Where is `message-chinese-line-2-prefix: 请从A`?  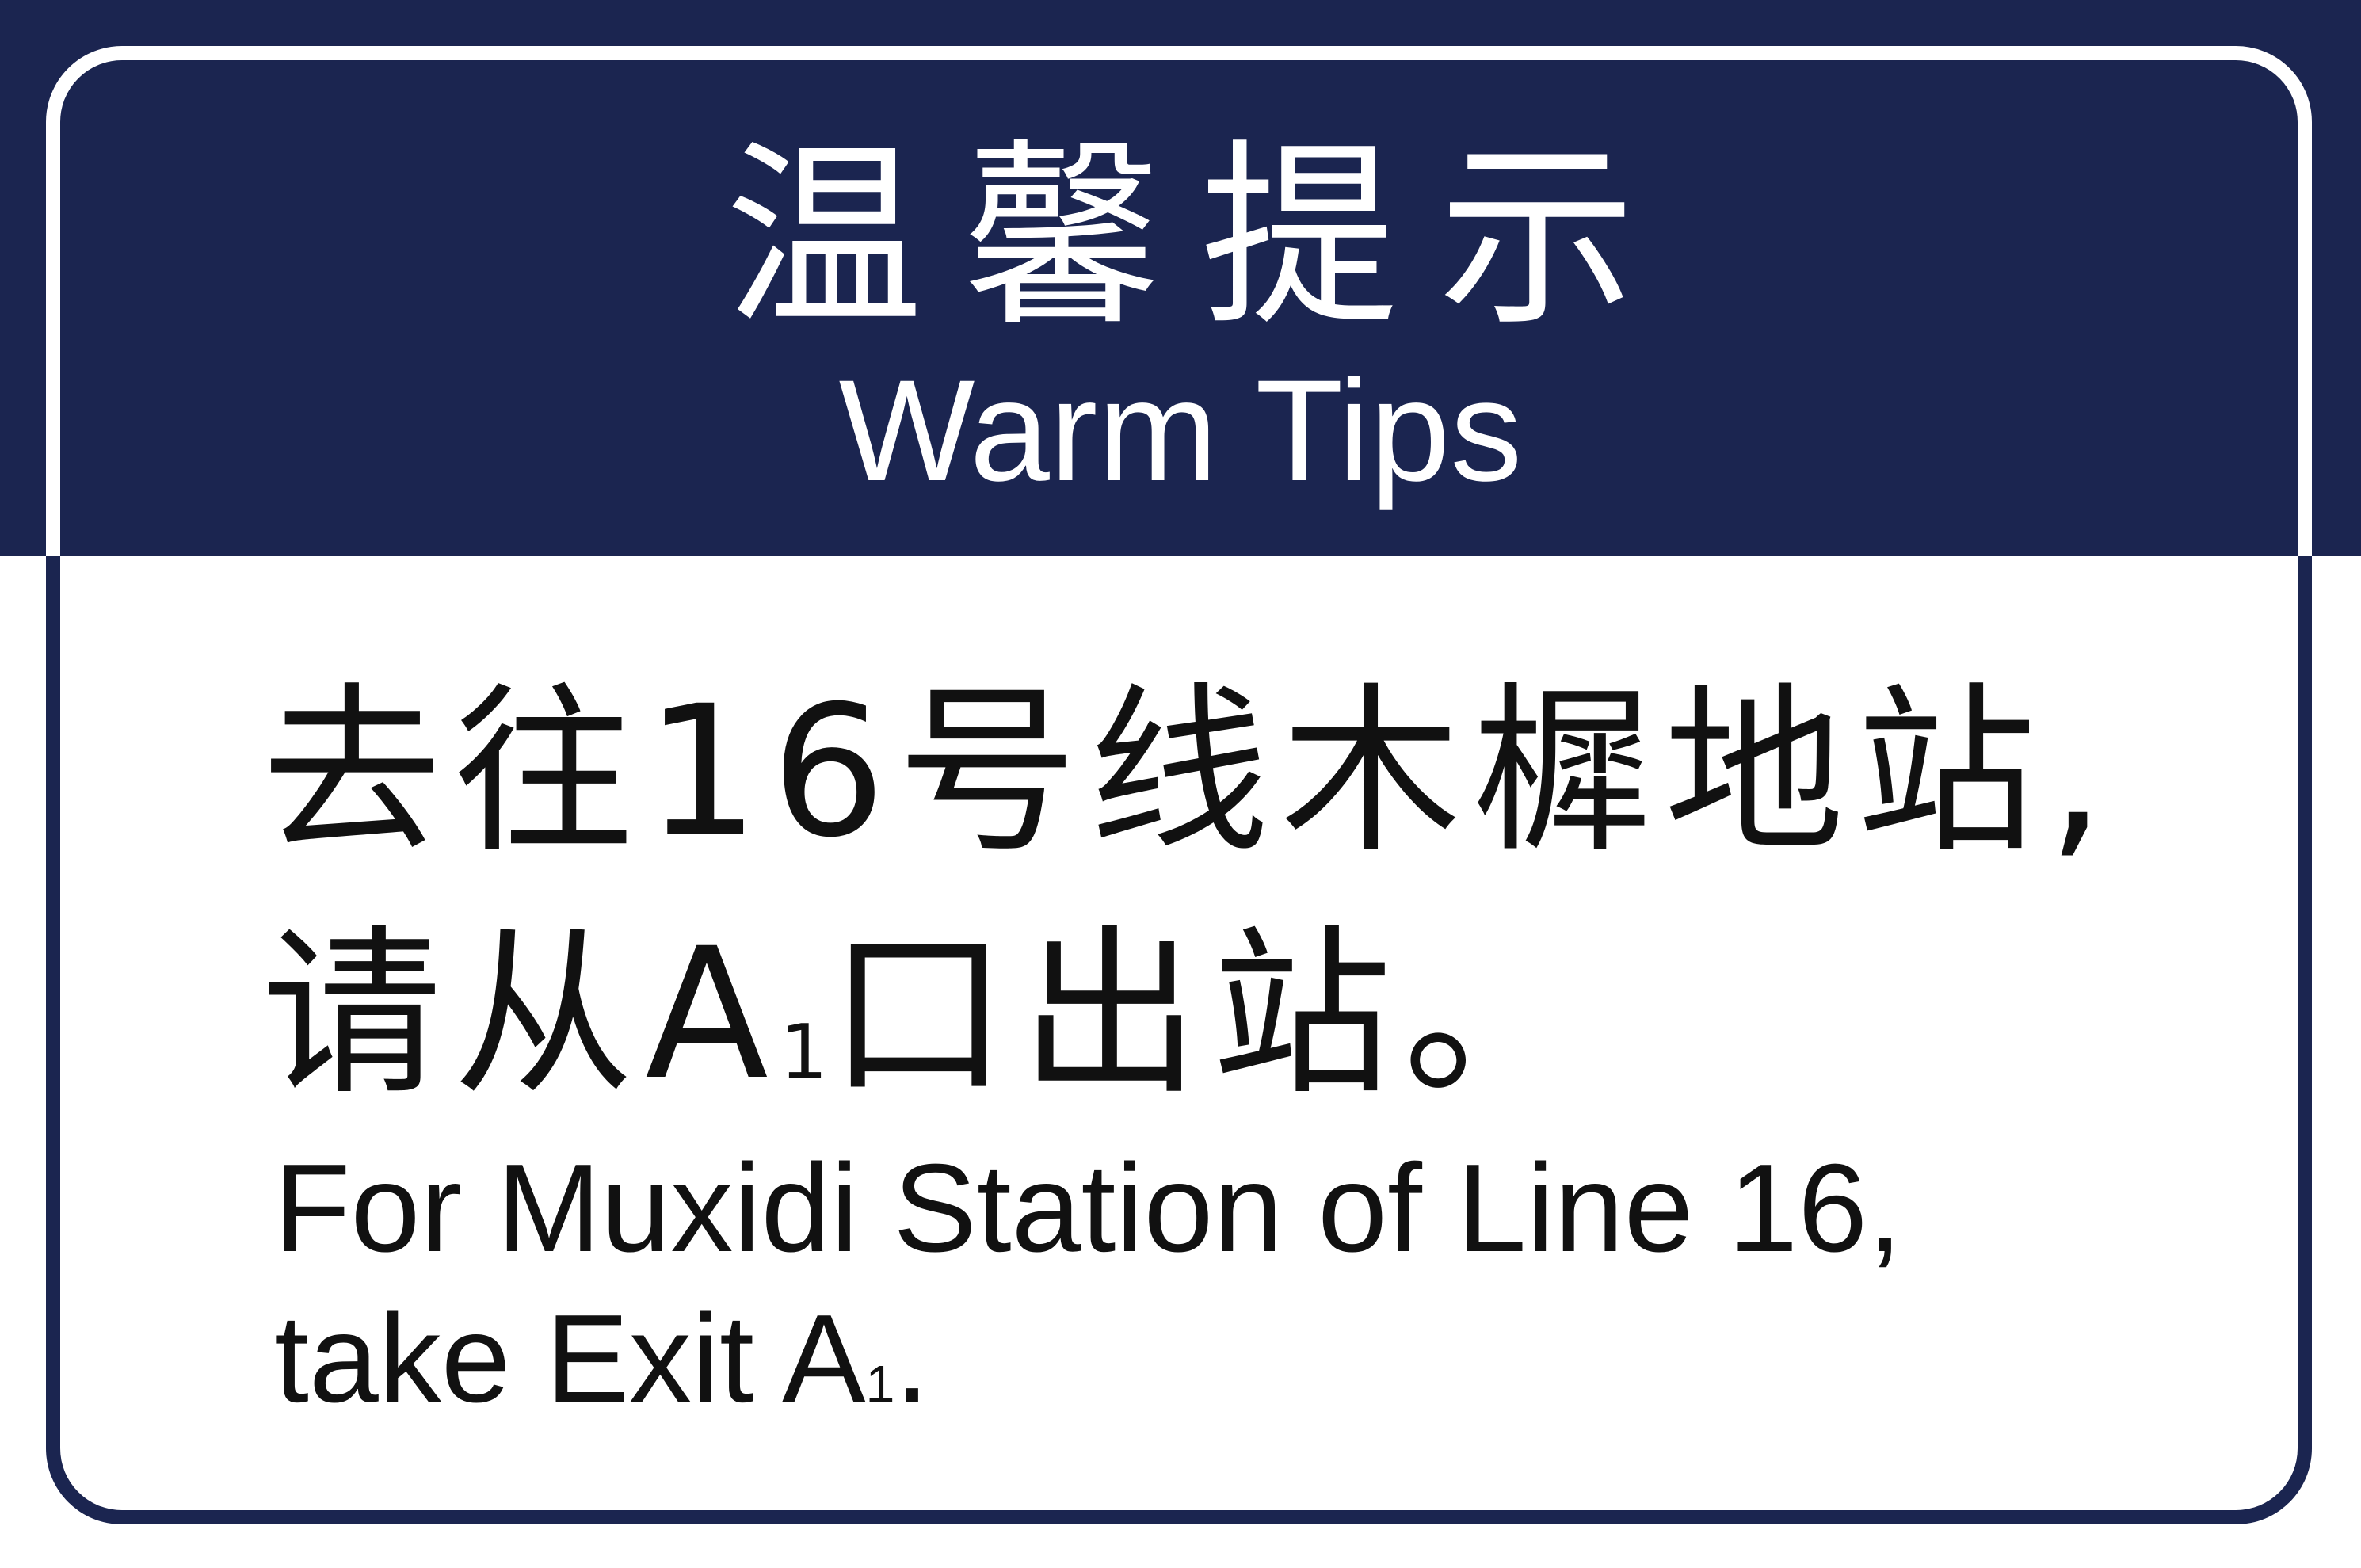
message-chinese-line-2-prefix: 请从A is located at coordinates (520, 1014).